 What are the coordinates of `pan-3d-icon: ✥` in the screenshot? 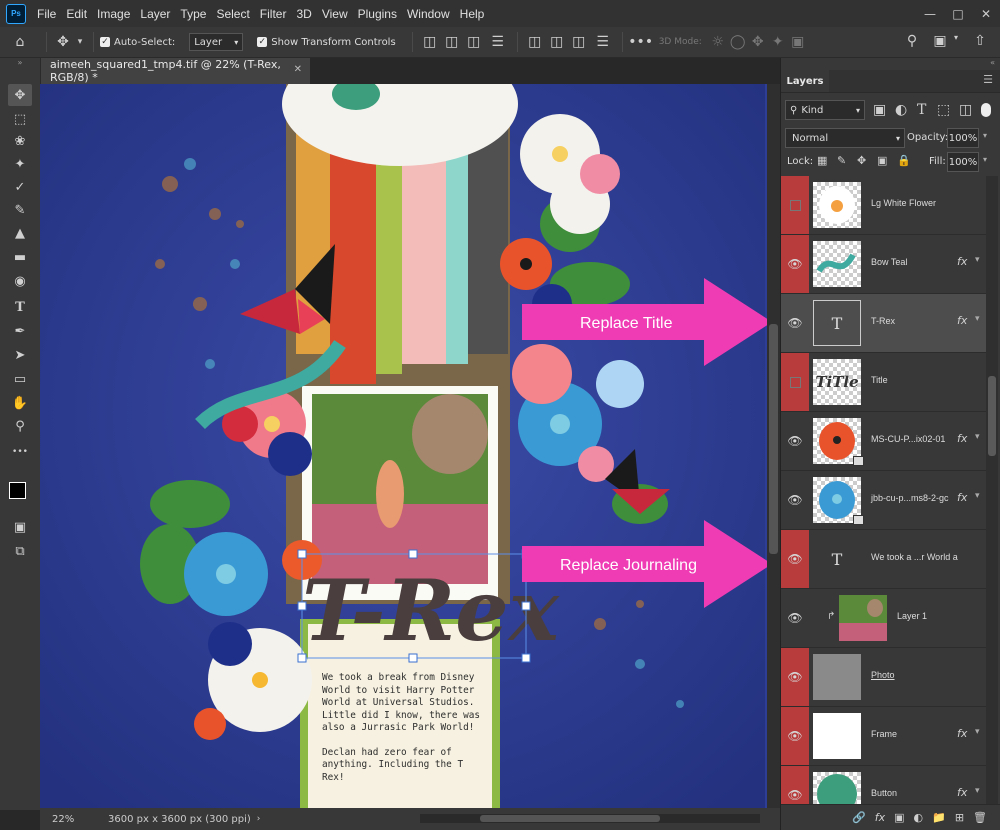 It's located at (758, 42).